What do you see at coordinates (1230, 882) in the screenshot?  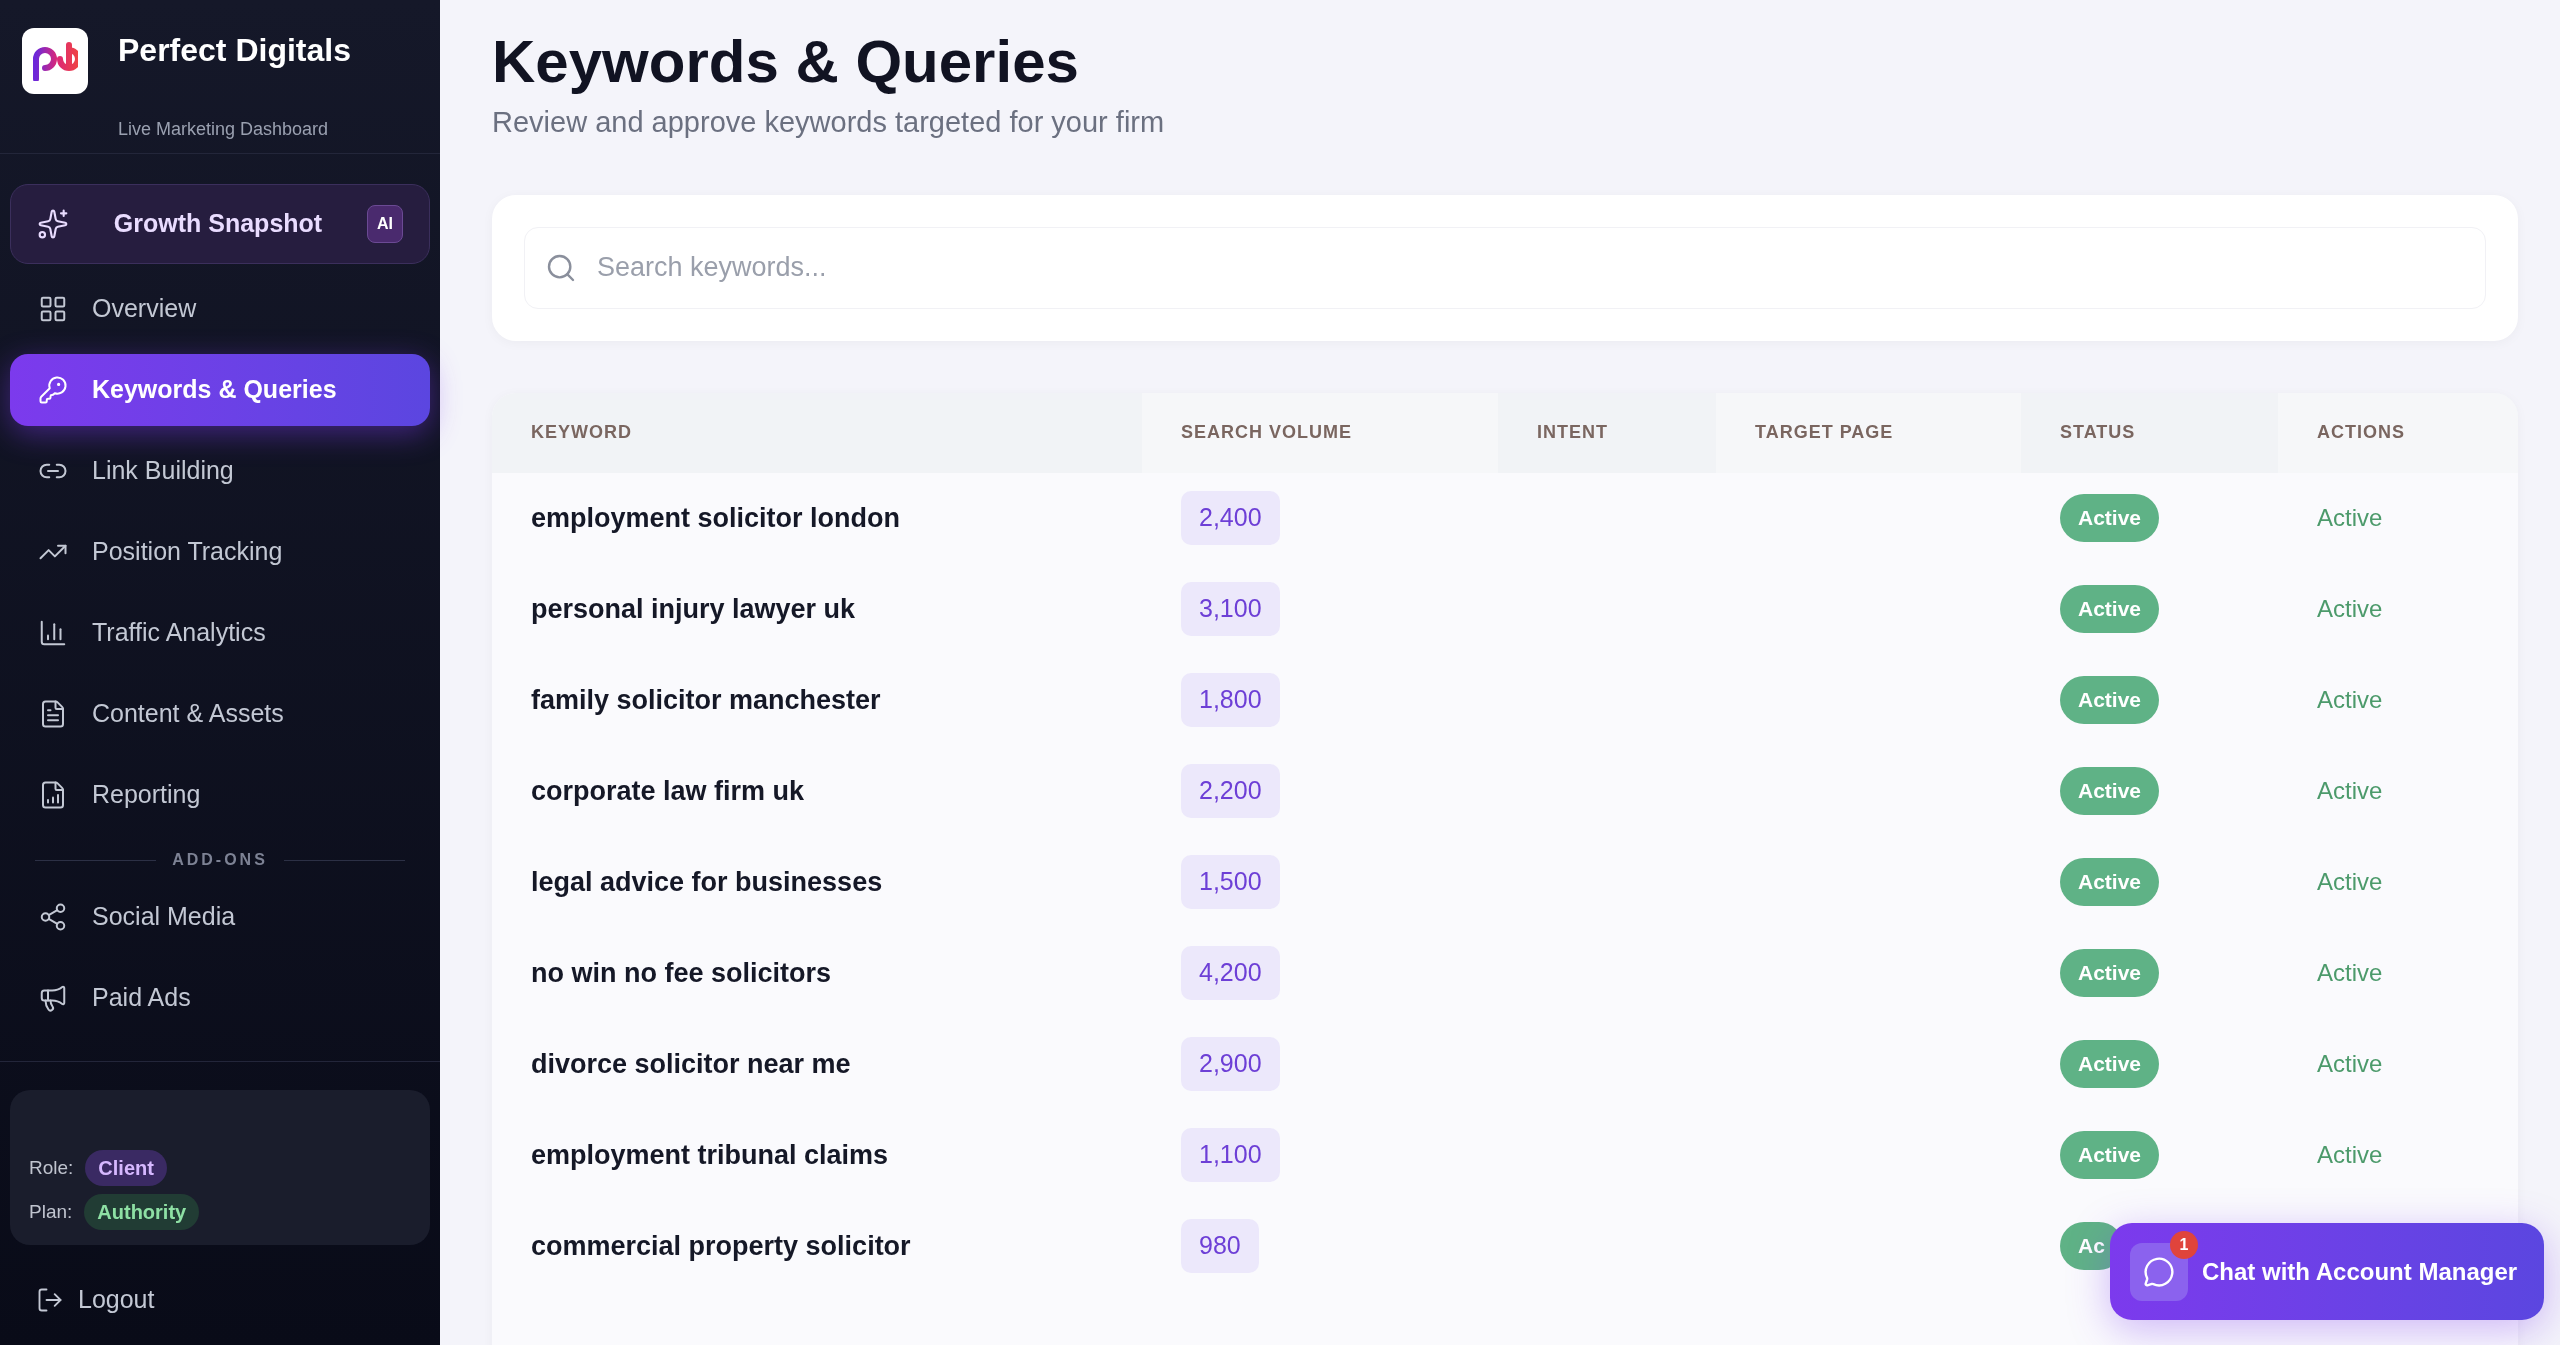 I see `volume-tag: 1,500` at bounding box center [1230, 882].